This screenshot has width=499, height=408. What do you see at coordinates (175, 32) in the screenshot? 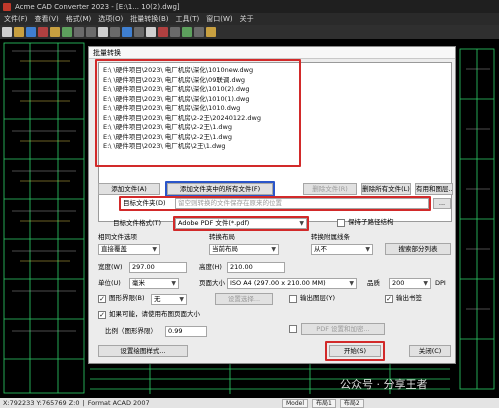
I see `text-icon` at bounding box center [175, 32].